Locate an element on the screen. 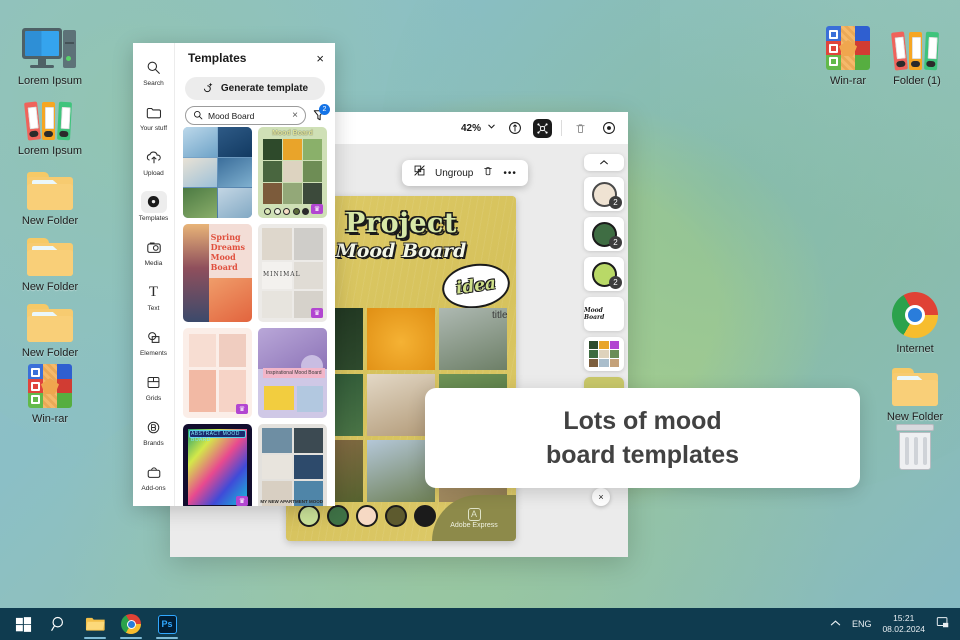 This screenshot has width=960, height=640. sidebar-item-elements: Elements is located at coordinates (154, 341).